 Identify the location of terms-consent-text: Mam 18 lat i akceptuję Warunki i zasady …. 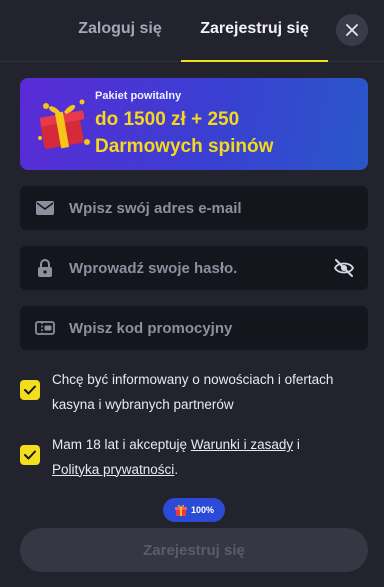
(209, 457).